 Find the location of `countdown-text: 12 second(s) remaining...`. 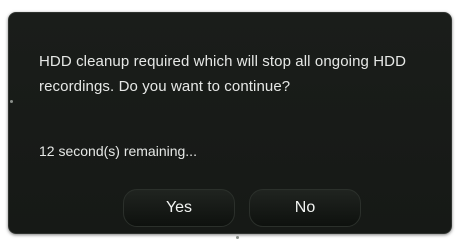

countdown-text: 12 second(s) remaining... is located at coordinates (118, 151).